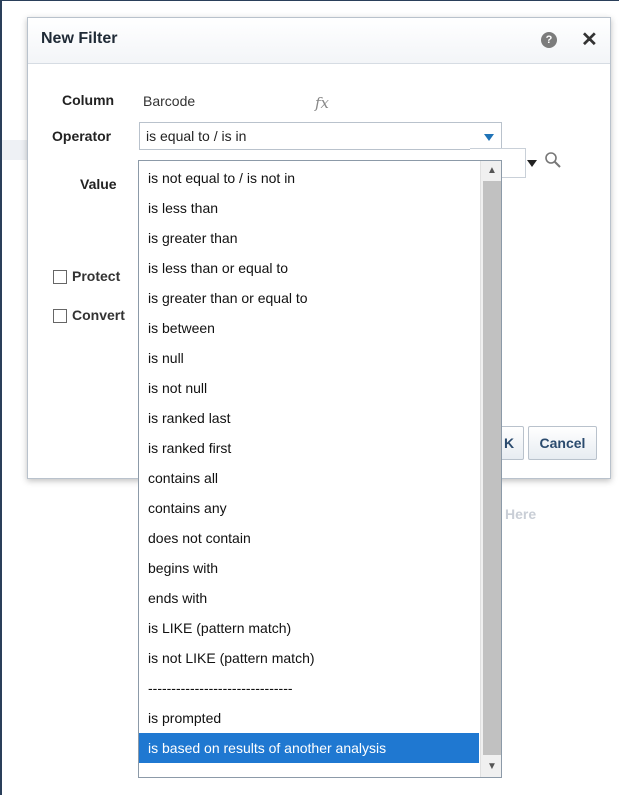 This screenshot has height=795, width=619. I want to click on dropdown-option: is not LIKE (pattern match), so click(309, 658).